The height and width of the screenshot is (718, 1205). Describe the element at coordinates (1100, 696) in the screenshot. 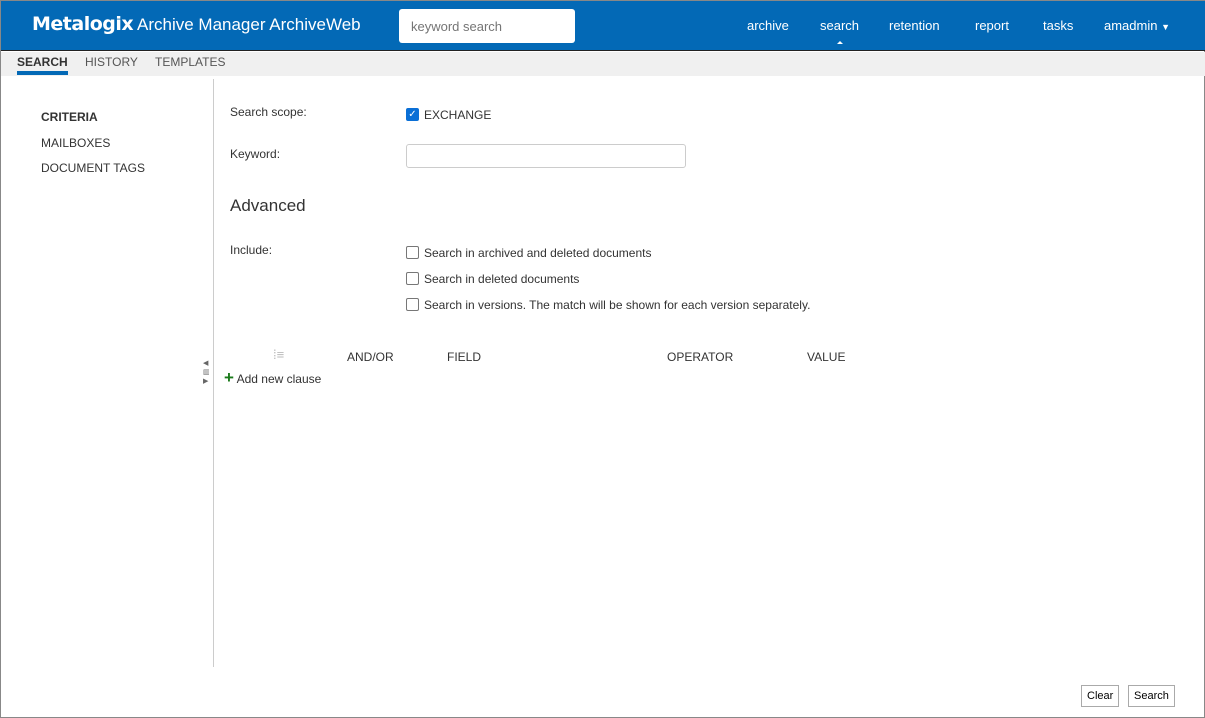

I see `clear-button: Clear` at that location.